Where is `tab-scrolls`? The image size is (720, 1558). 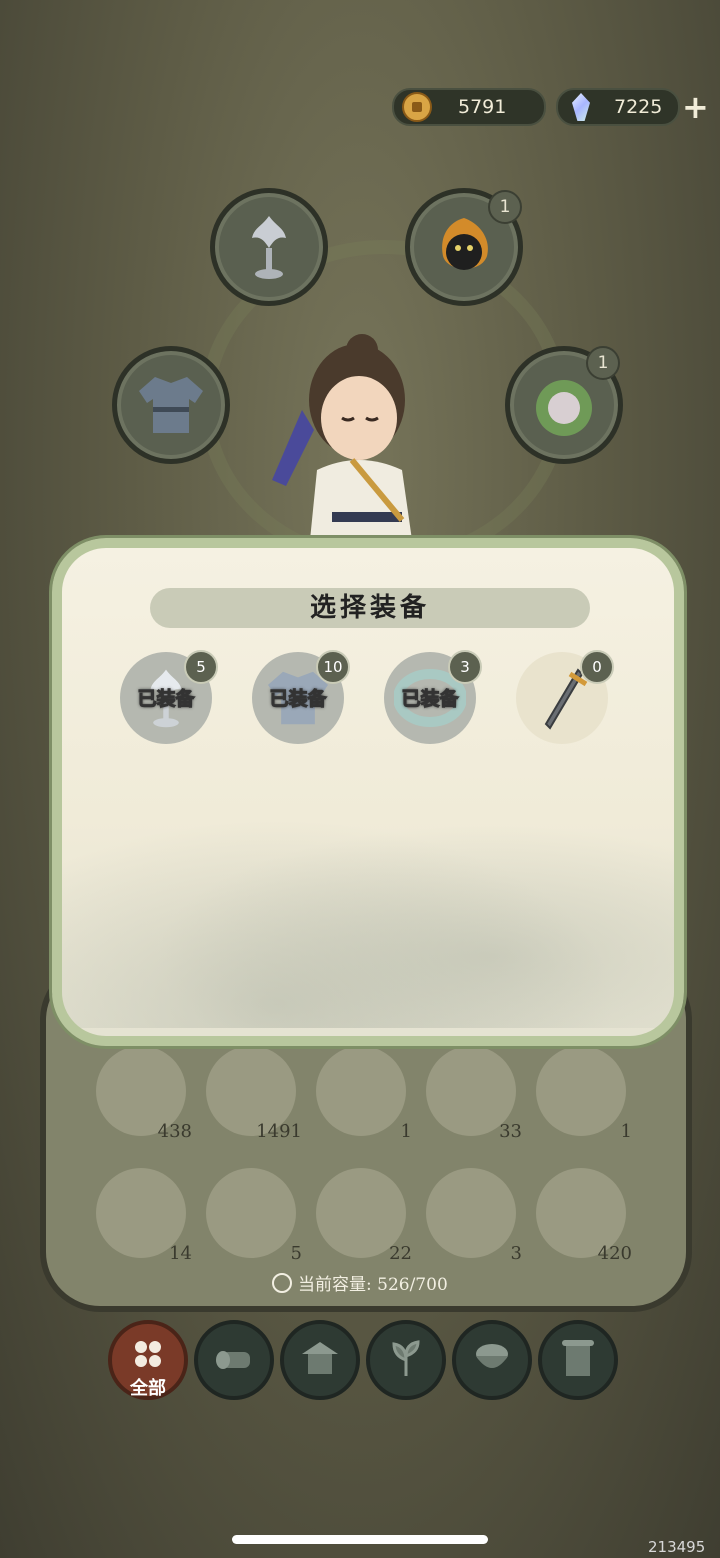
tab-scrolls is located at coordinates (578, 1360).